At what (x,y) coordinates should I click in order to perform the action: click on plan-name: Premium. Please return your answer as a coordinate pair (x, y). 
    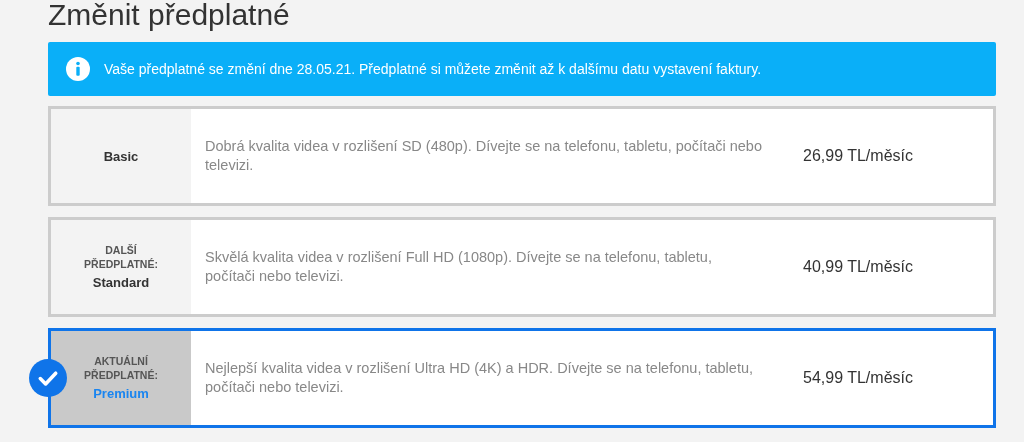
    Looking at the image, I should click on (121, 394).